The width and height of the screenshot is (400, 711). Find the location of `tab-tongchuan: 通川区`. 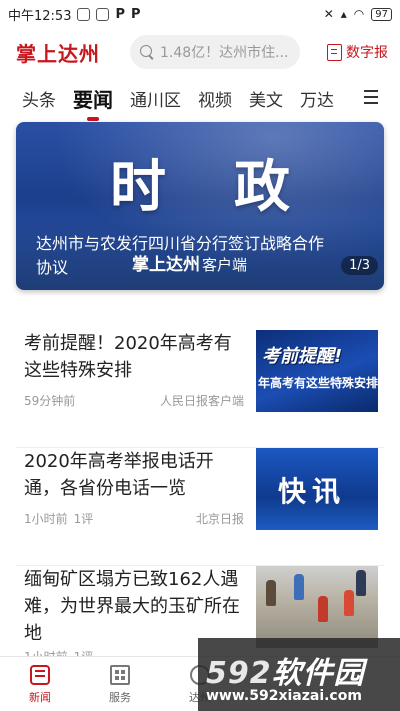

tab-tongchuan: 通川区 is located at coordinates (155, 98).